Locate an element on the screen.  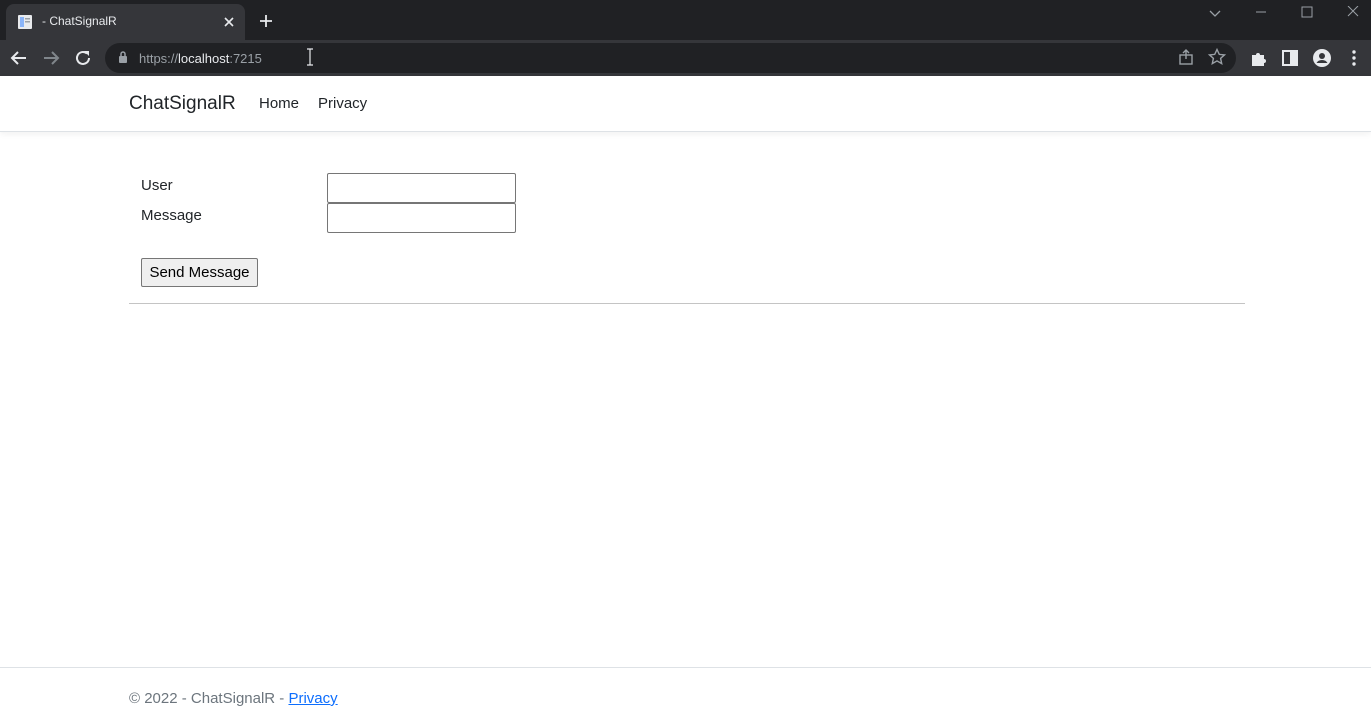
bookmark-star-icon is located at coordinates (1217, 59).